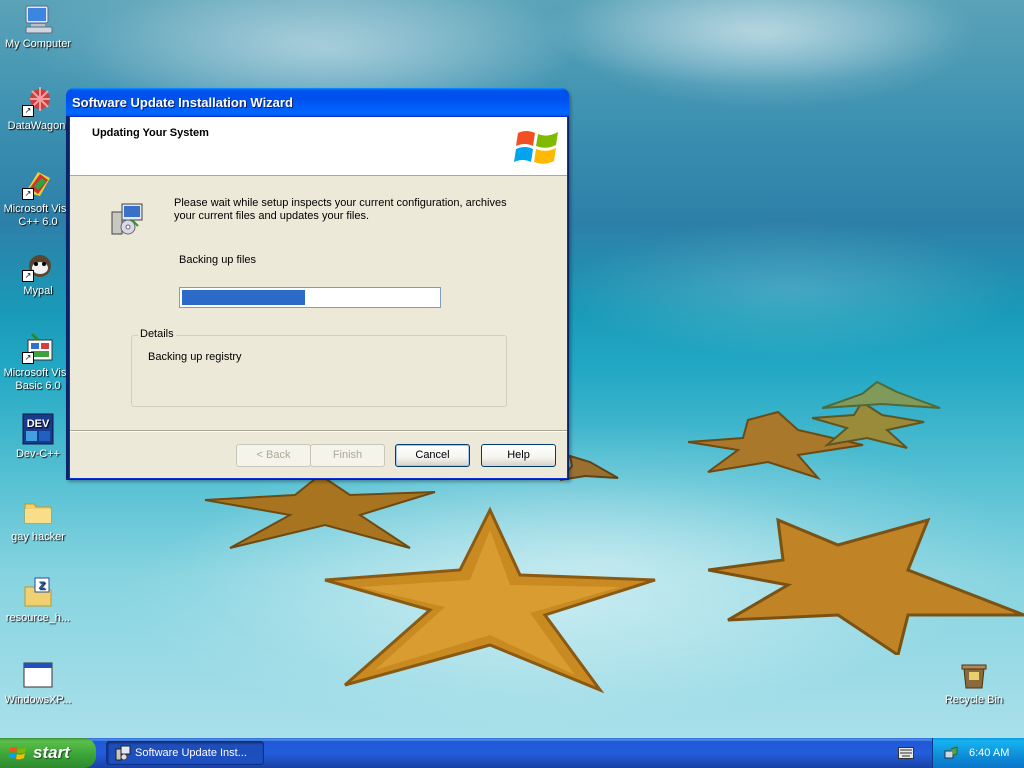 Image resolution: width=1024 pixels, height=768 pixels. Describe the element at coordinates (989, 753) in the screenshot. I see `clock: 6:40 AM` at that location.